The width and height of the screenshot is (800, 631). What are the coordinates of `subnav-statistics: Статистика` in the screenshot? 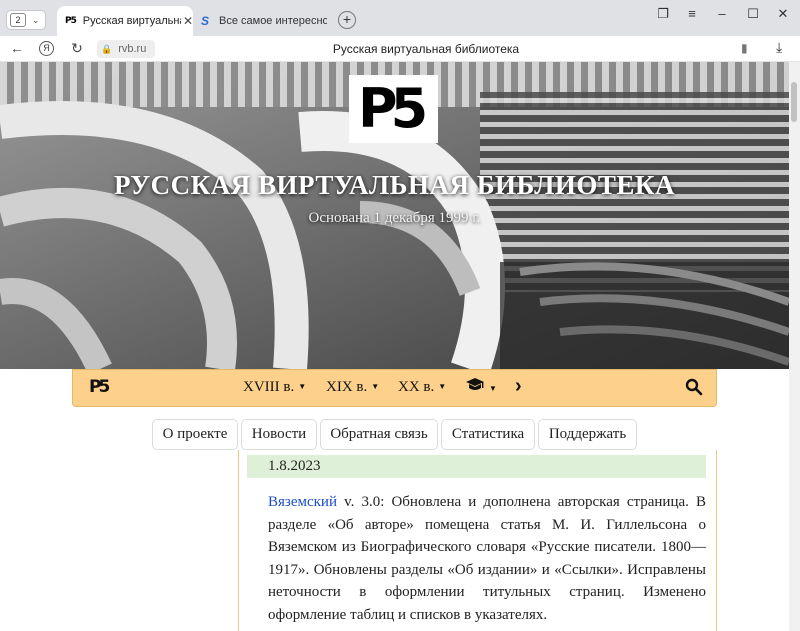 It's located at (488, 434).